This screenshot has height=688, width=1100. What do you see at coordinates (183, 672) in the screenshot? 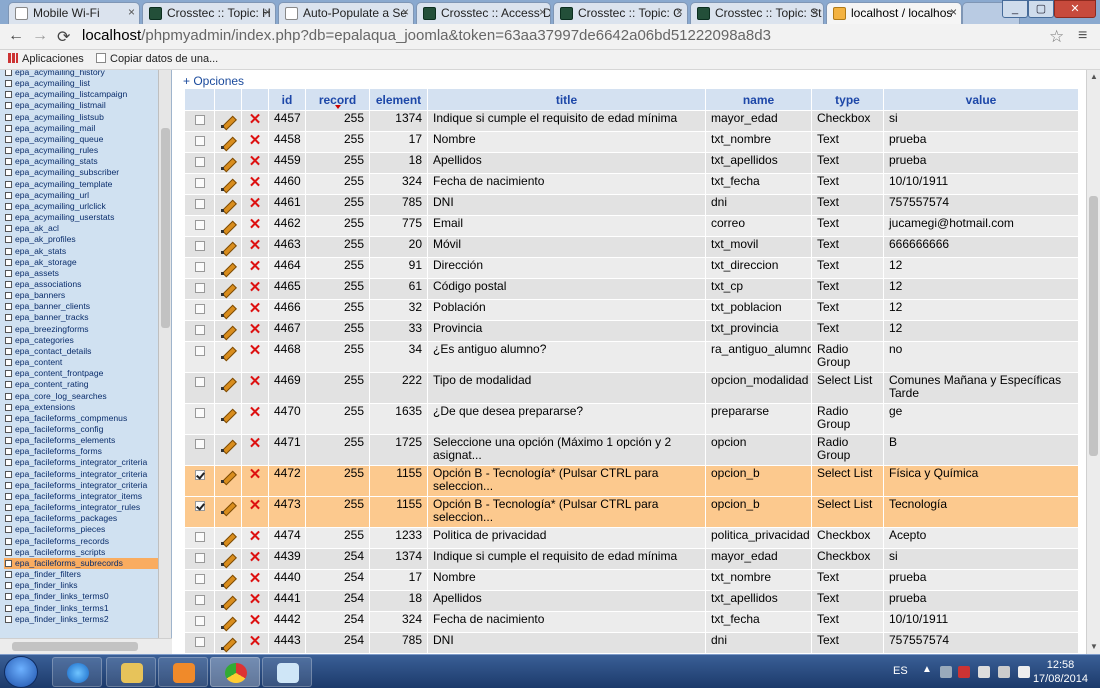
I see `taskbar-media` at bounding box center [183, 672].